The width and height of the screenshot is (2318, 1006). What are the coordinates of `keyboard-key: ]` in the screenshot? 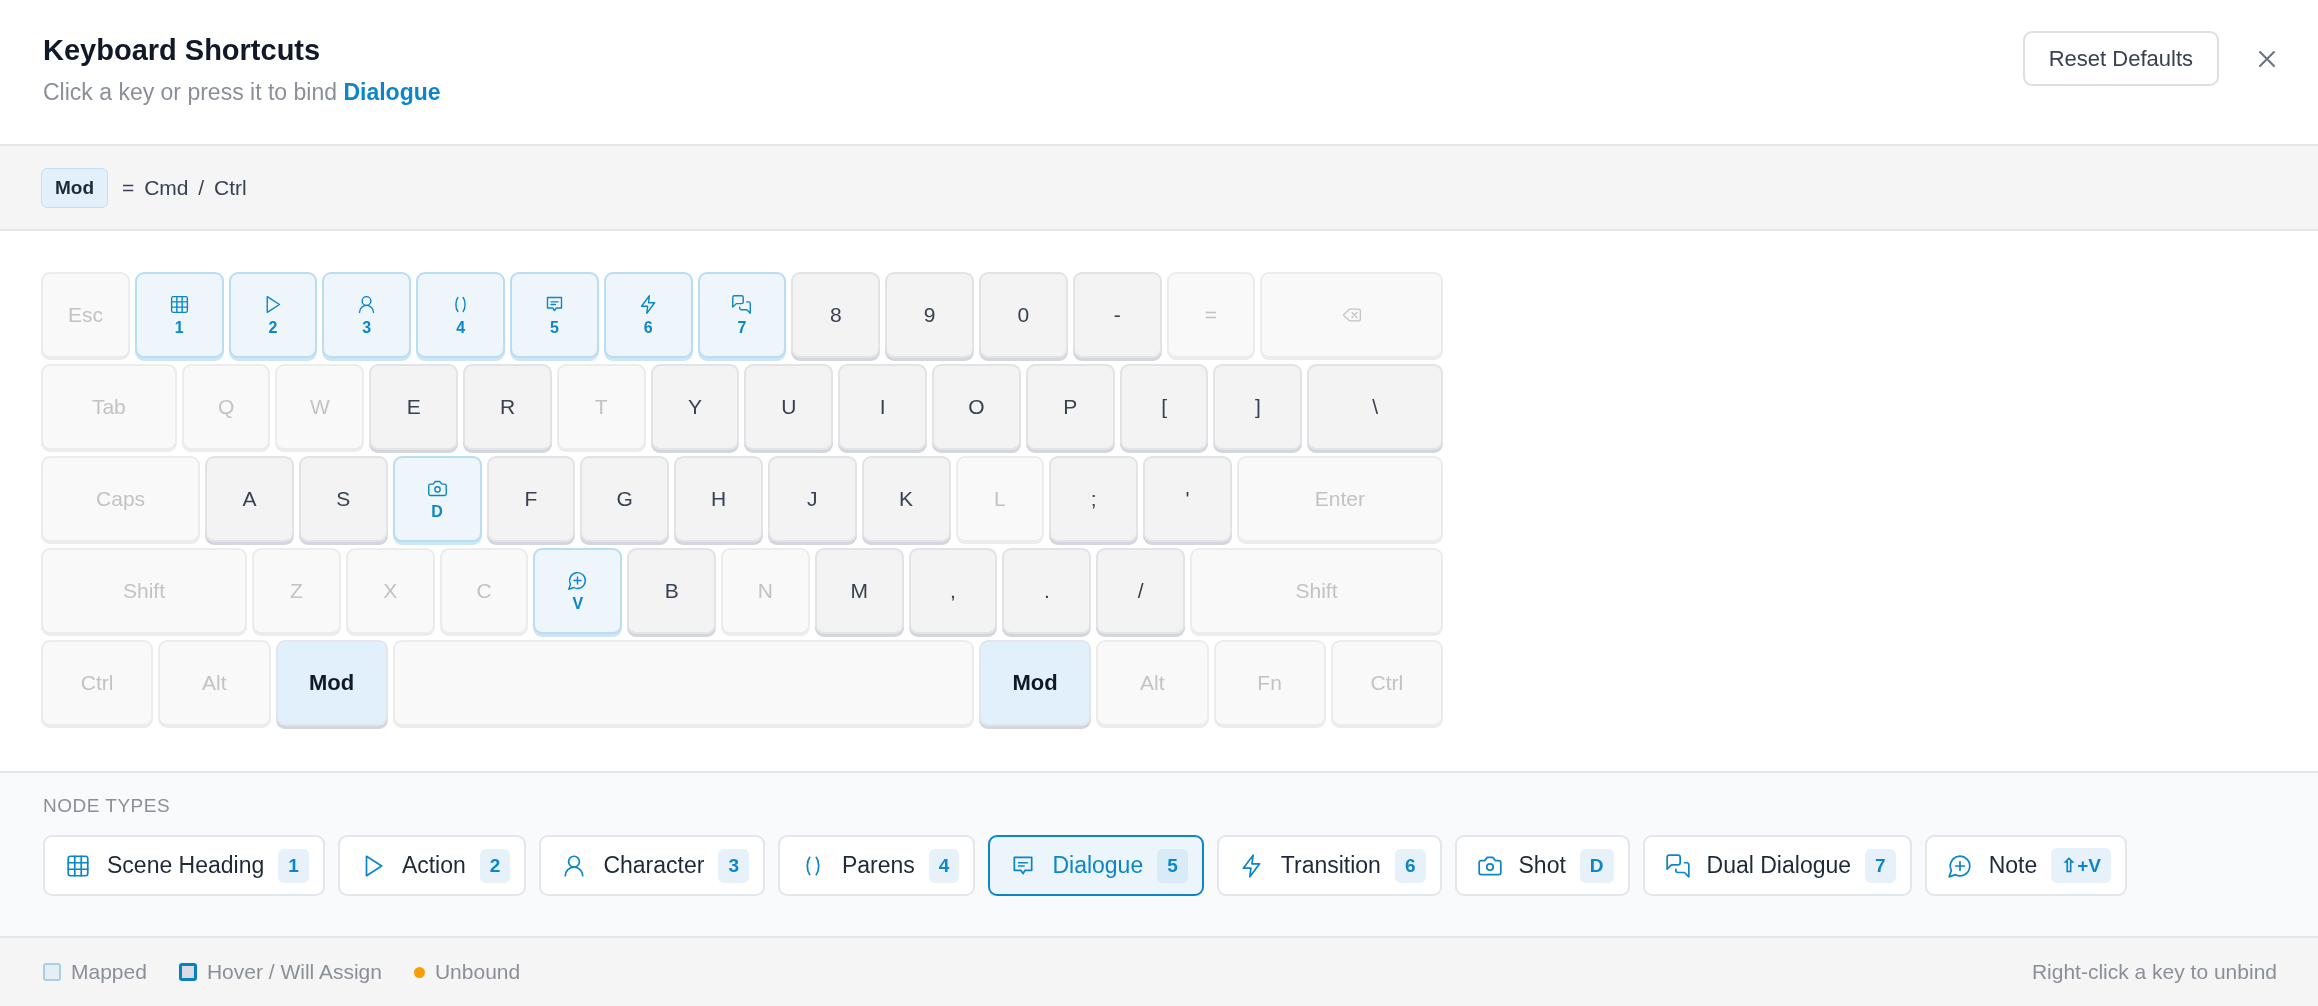 It's located at (1258, 407).